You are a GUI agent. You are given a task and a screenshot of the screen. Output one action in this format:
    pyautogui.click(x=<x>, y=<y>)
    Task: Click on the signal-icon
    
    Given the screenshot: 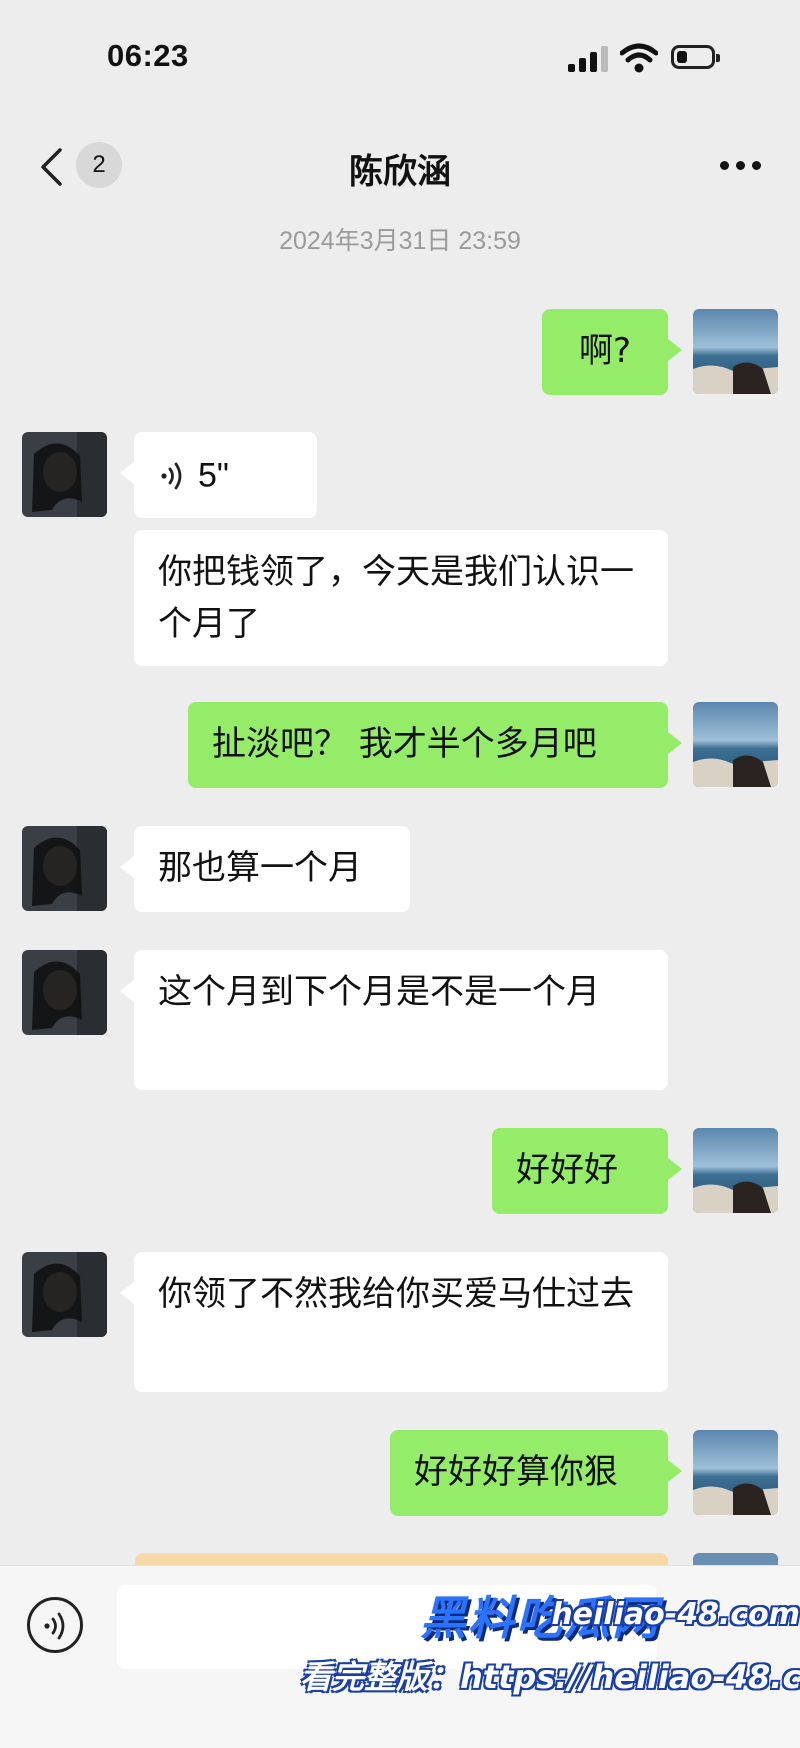 What is the action you would take?
    pyautogui.click(x=590, y=58)
    